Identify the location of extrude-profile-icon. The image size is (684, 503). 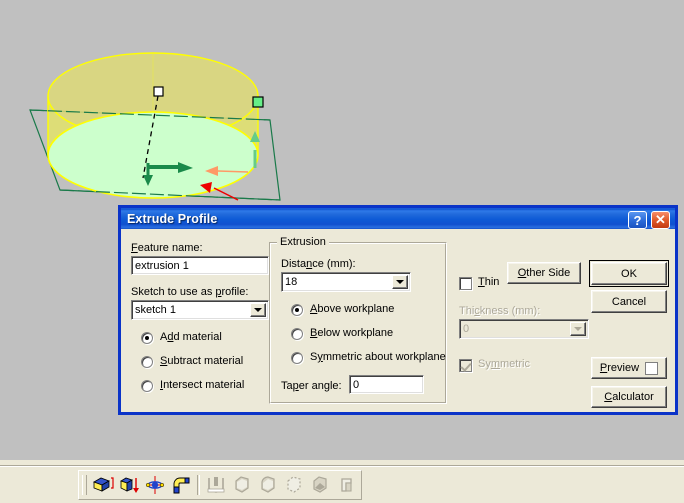
(103, 484).